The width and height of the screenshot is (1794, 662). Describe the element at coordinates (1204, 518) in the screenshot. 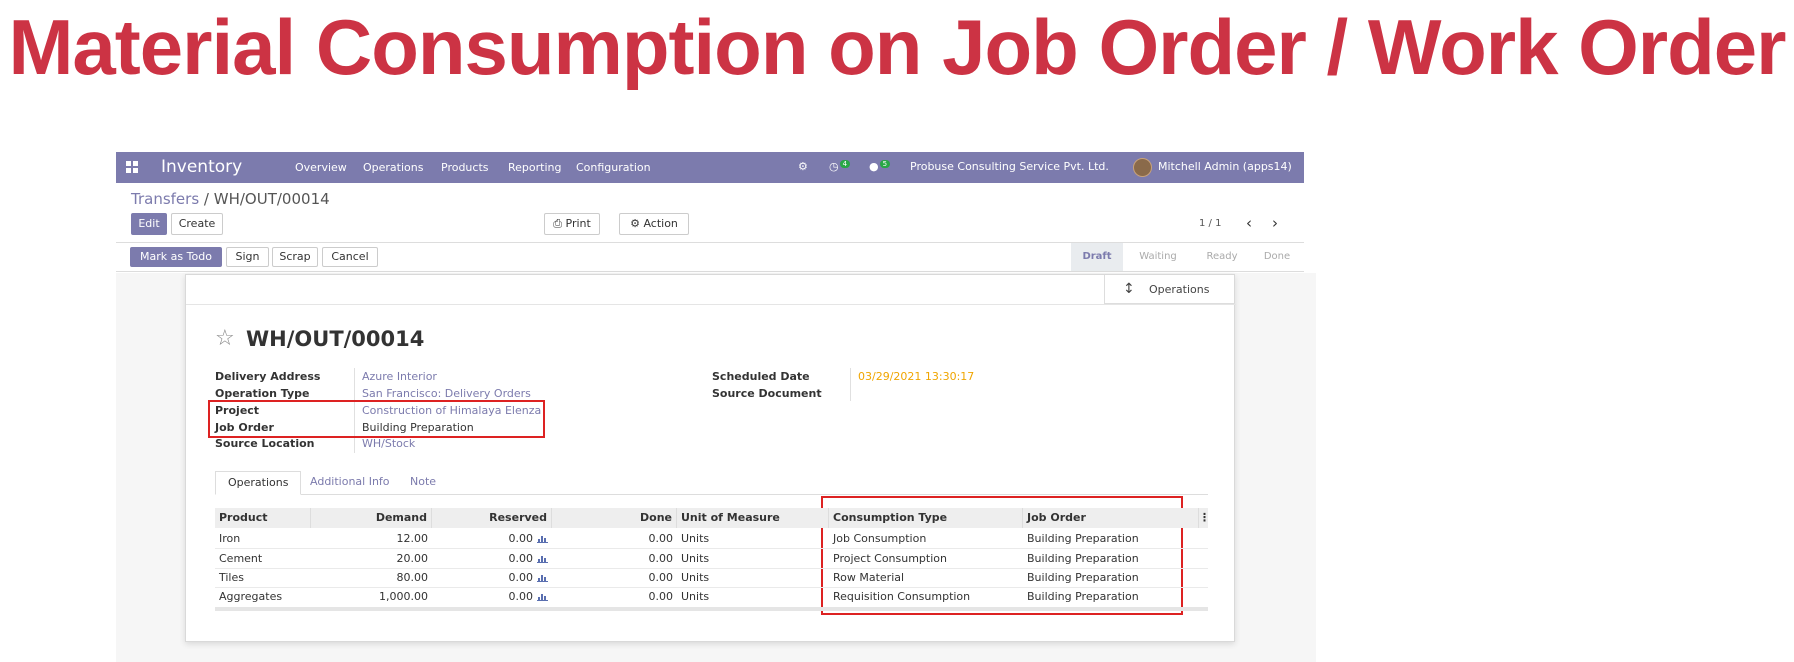

I see `column-options-icon: ⋮` at that location.